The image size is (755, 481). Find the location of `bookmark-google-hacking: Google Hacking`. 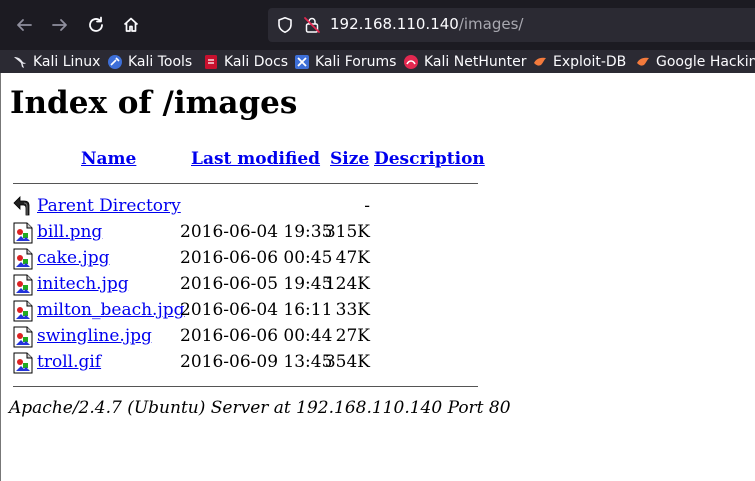

bookmark-google-hacking: Google Hacking is located at coordinates (695, 61).